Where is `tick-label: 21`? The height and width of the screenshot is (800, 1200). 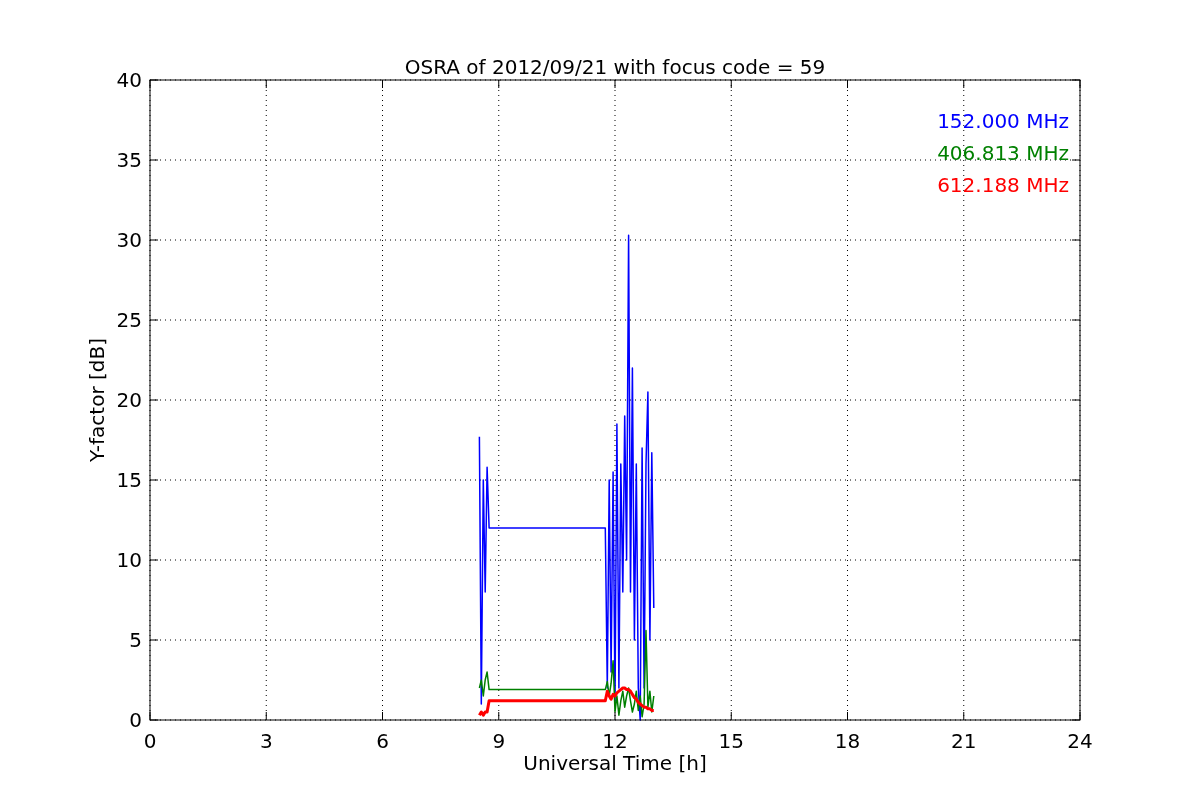 tick-label: 21 is located at coordinates (964, 741).